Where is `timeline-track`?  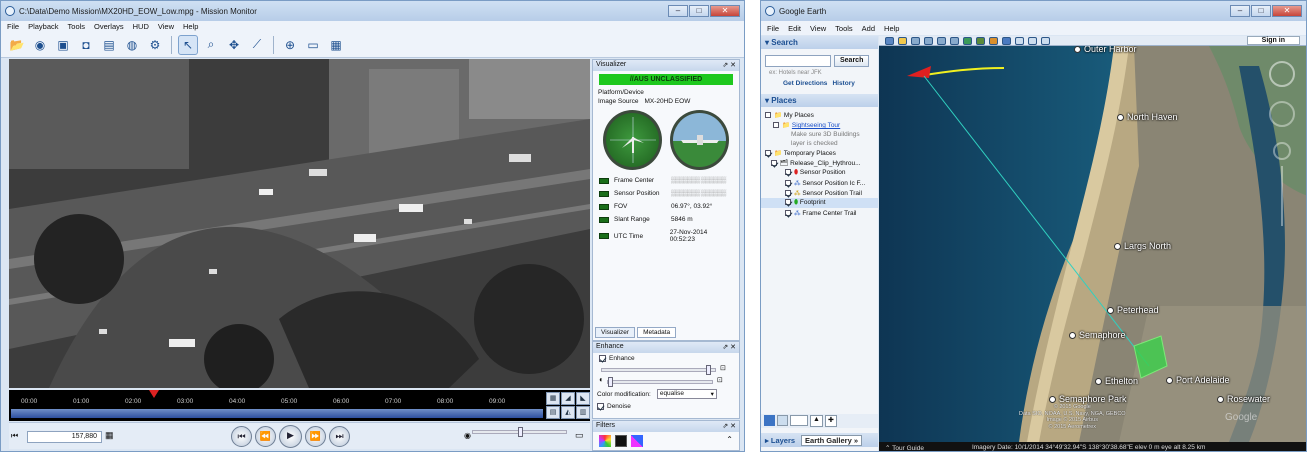 timeline-track is located at coordinates (277, 413).